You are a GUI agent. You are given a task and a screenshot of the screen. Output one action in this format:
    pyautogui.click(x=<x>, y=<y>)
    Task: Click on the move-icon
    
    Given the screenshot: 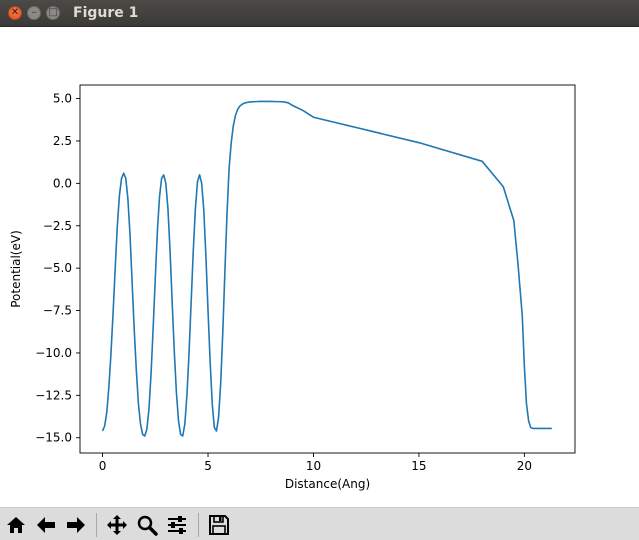 What is the action you would take?
    pyautogui.click(x=117, y=525)
    